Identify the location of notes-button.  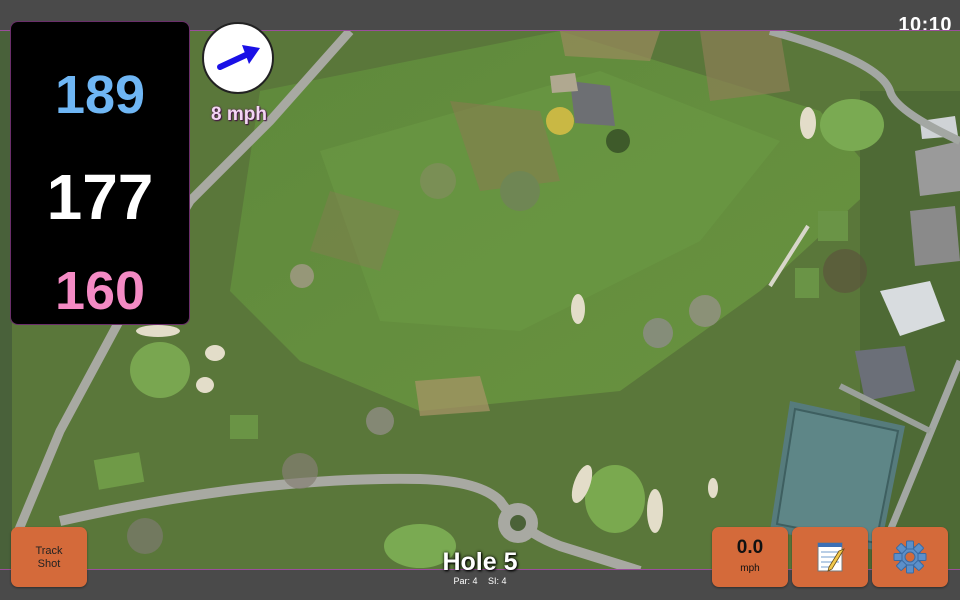
(830, 557).